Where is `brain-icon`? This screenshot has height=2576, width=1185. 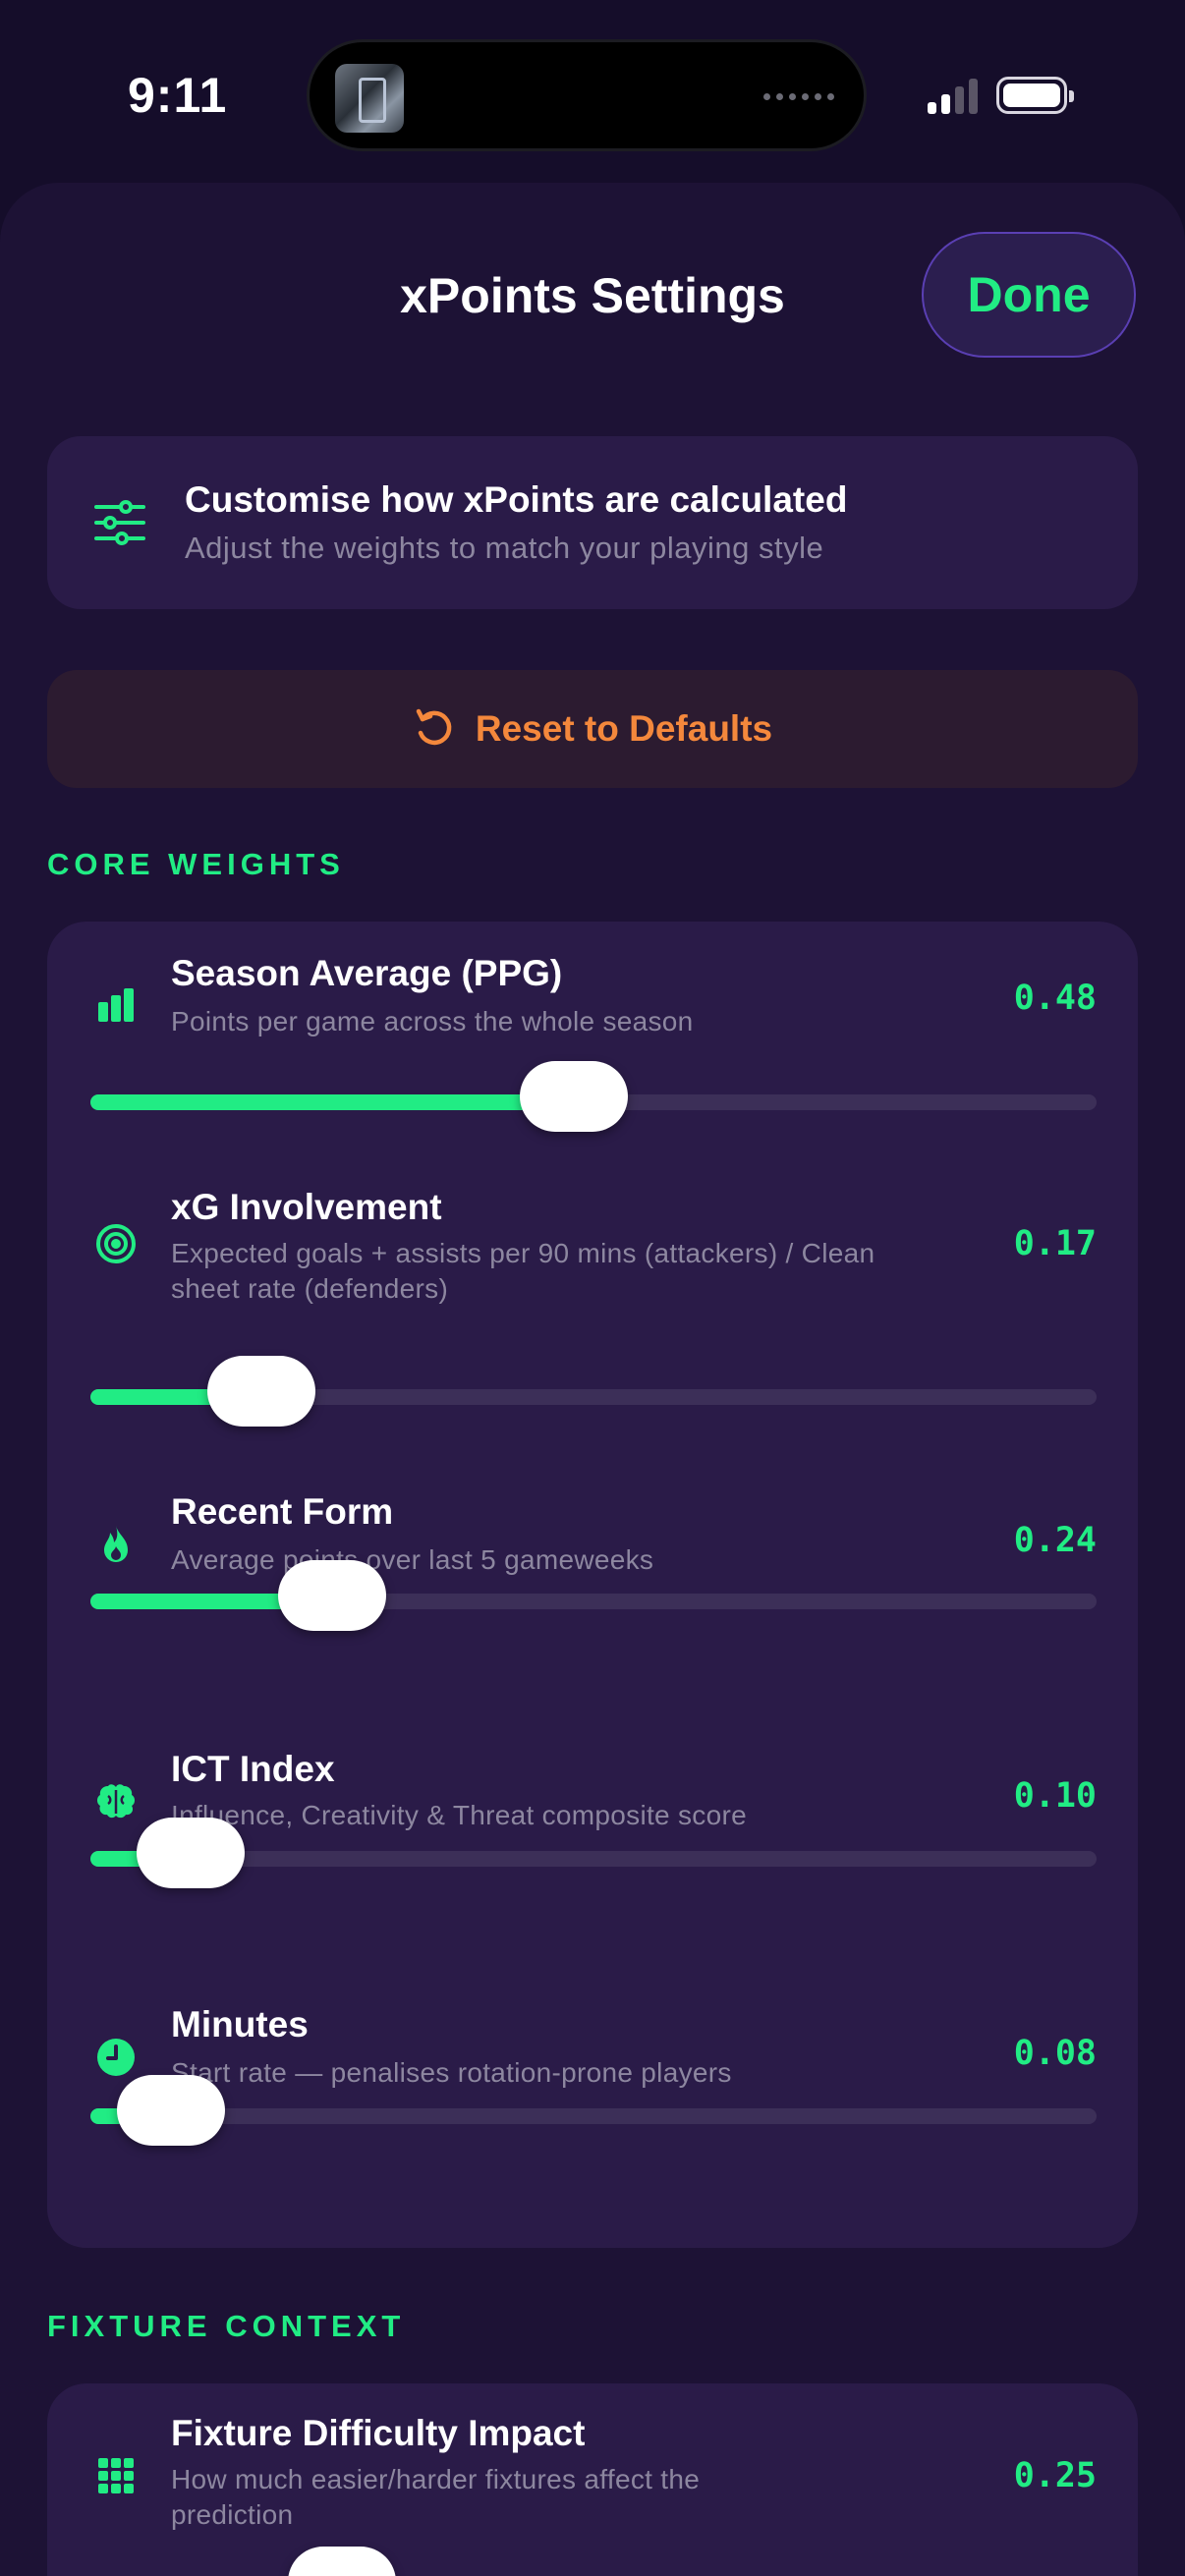
brain-icon is located at coordinates (116, 1801).